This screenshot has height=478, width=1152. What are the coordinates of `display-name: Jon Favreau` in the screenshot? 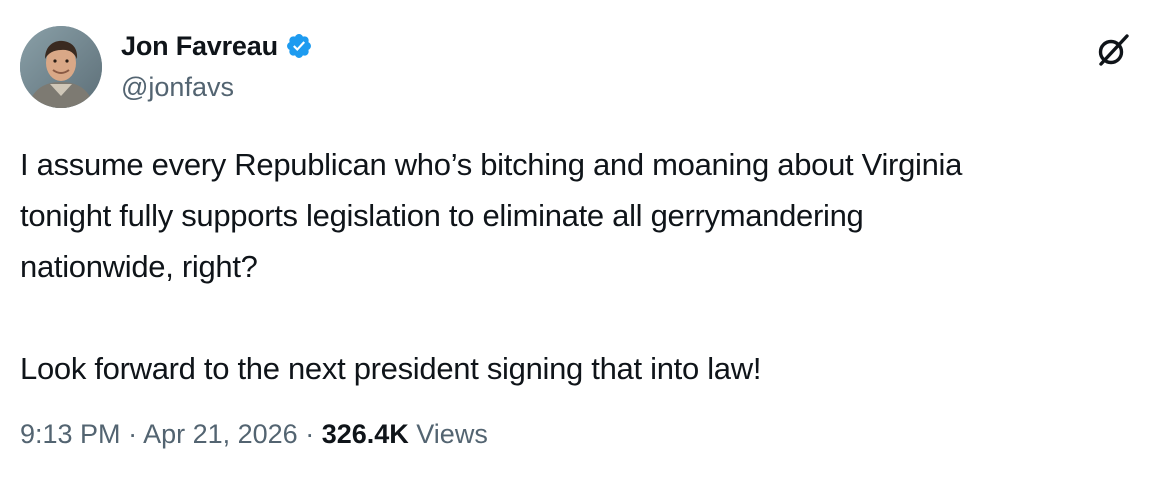 It's located at (199, 46).